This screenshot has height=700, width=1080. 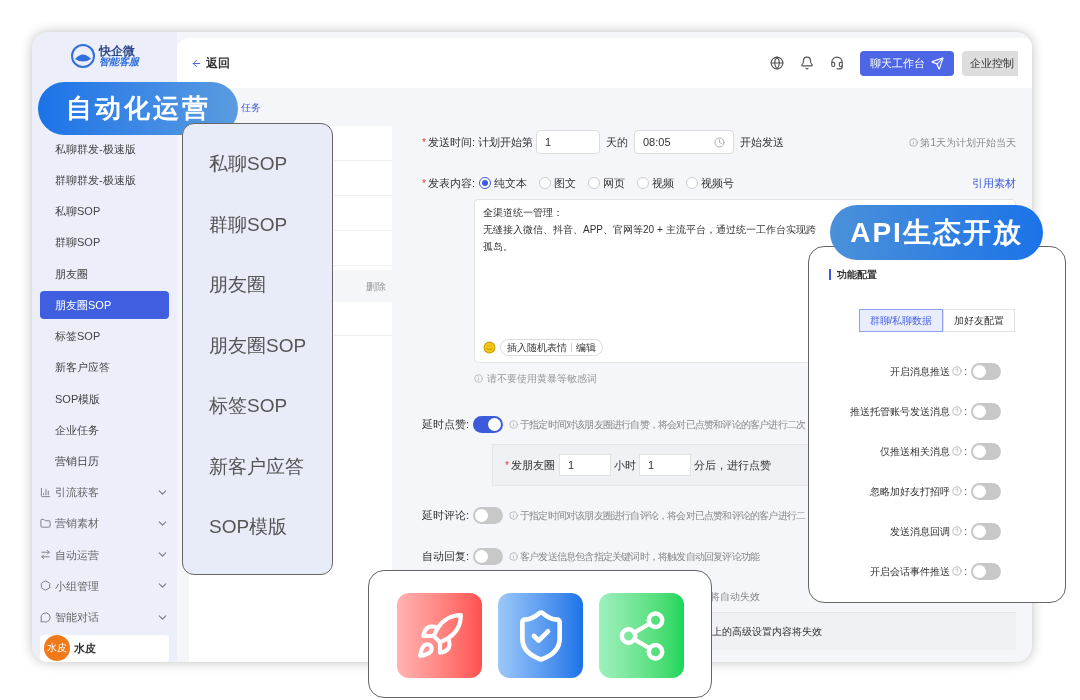 What do you see at coordinates (937, 63) in the screenshot?
I see `send-icon` at bounding box center [937, 63].